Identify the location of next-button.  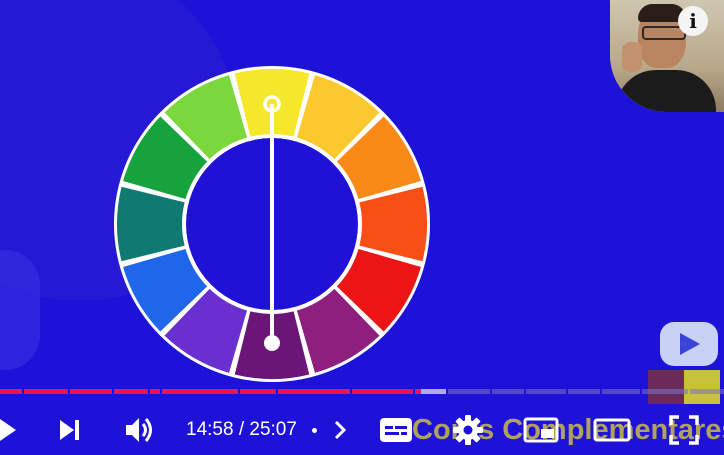
(69, 430).